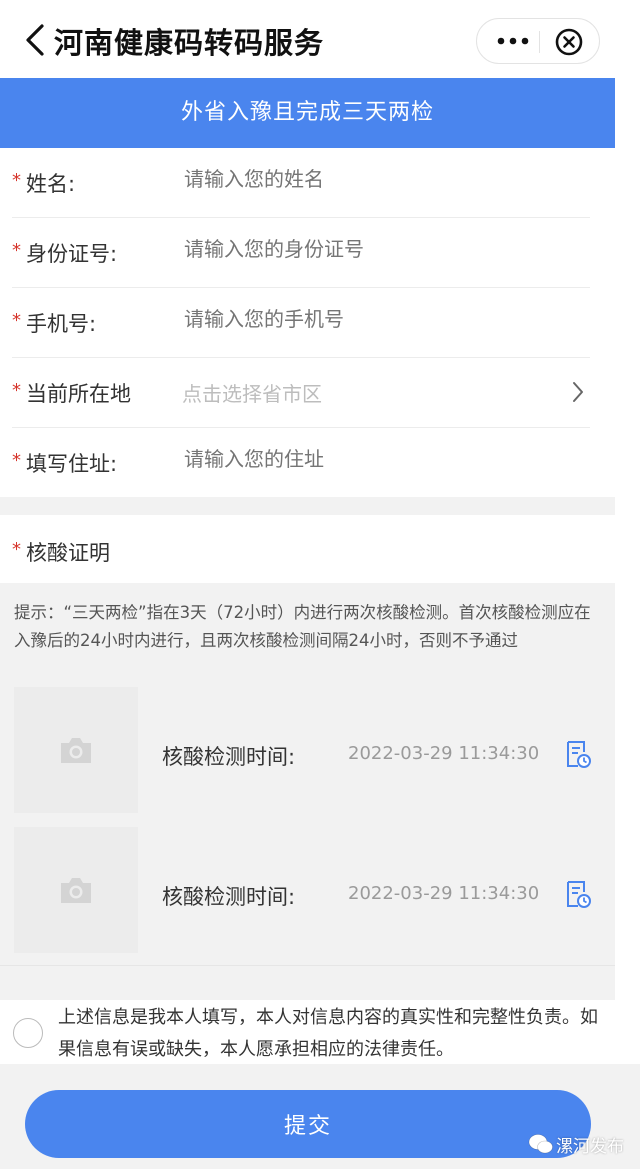 The image size is (640, 1169). I want to click on navigation-bar: 河南健康码转码服务, so click(320, 39).